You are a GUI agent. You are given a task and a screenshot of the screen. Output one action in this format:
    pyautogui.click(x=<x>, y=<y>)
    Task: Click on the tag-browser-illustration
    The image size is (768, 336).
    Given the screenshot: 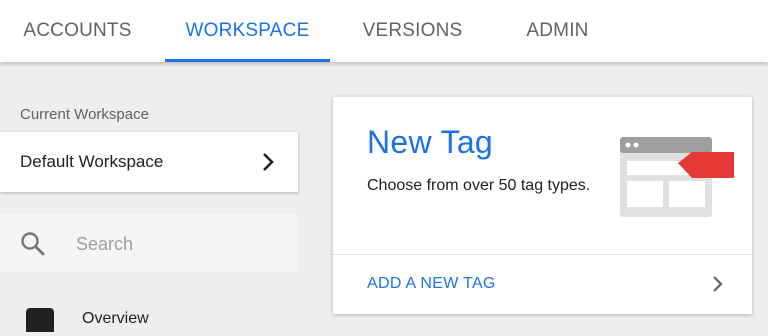 What is the action you would take?
    pyautogui.click(x=677, y=177)
    